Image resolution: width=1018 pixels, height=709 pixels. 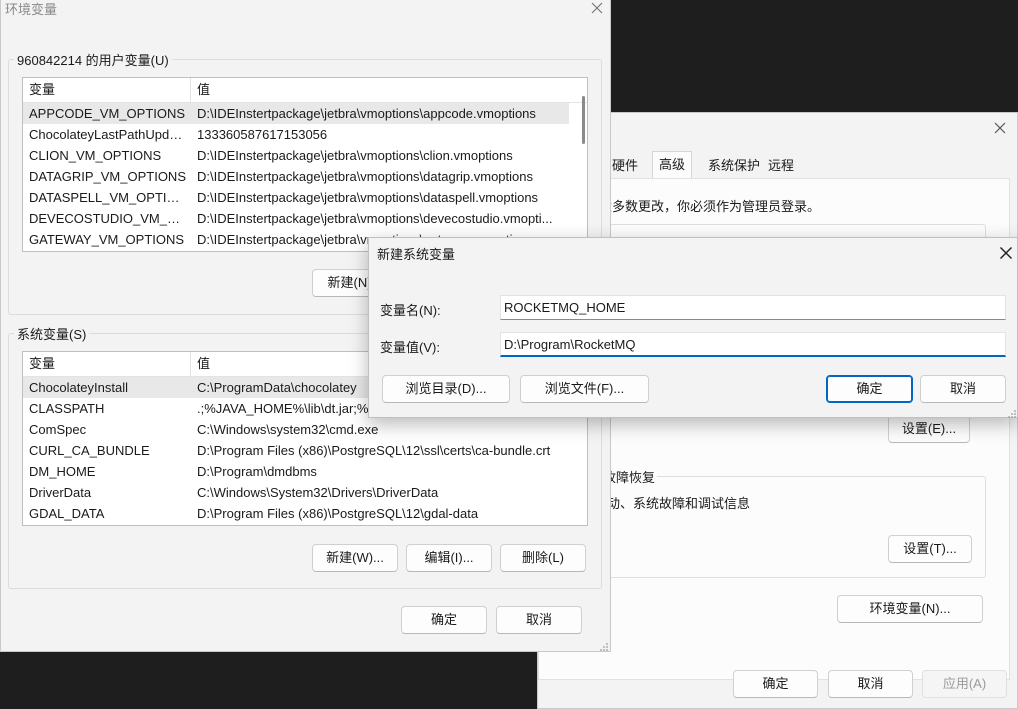 I want to click on var-name: ComSpec, so click(x=58, y=429).